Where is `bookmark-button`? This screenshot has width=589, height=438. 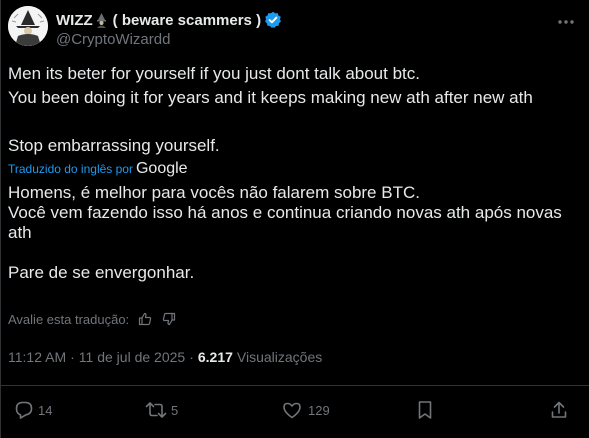
bookmark-button is located at coordinates (425, 410).